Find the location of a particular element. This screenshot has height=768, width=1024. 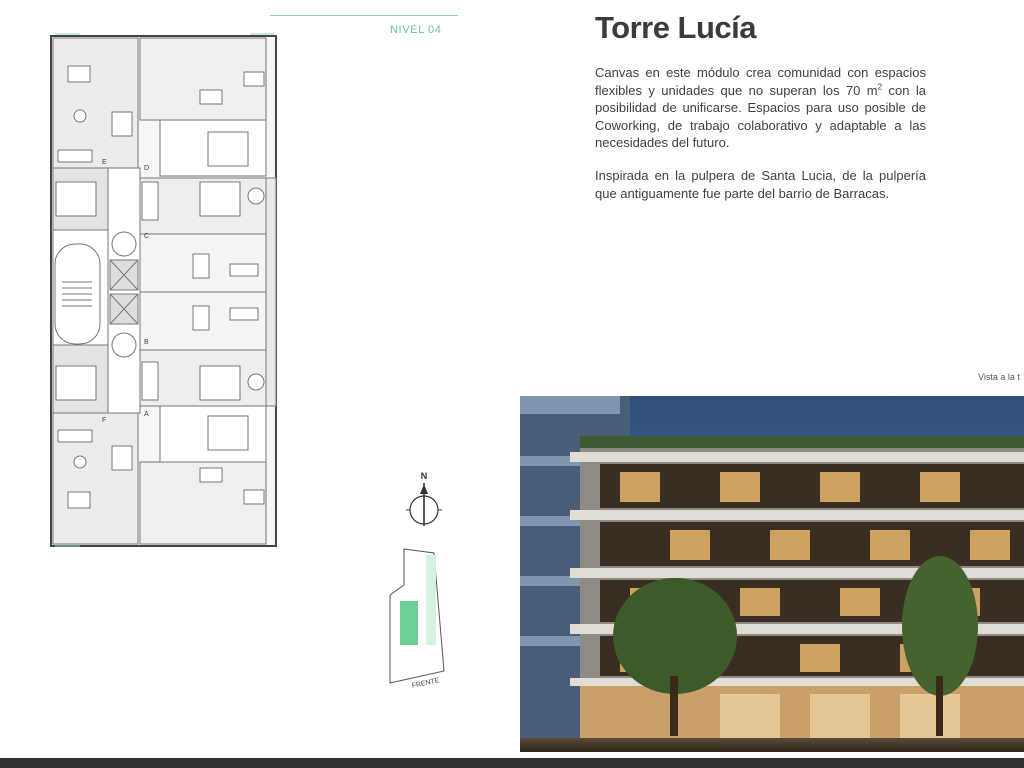

render-caption: Vista a la t is located at coordinates (999, 377).